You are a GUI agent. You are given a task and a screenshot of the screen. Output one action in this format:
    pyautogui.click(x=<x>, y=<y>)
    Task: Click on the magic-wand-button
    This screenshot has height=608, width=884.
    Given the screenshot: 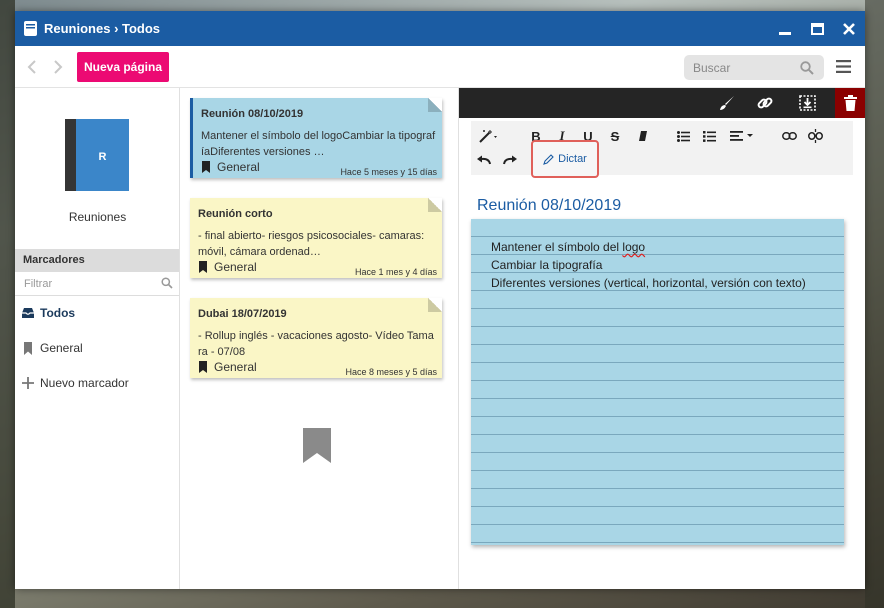 What is the action you would take?
    pyautogui.click(x=489, y=136)
    